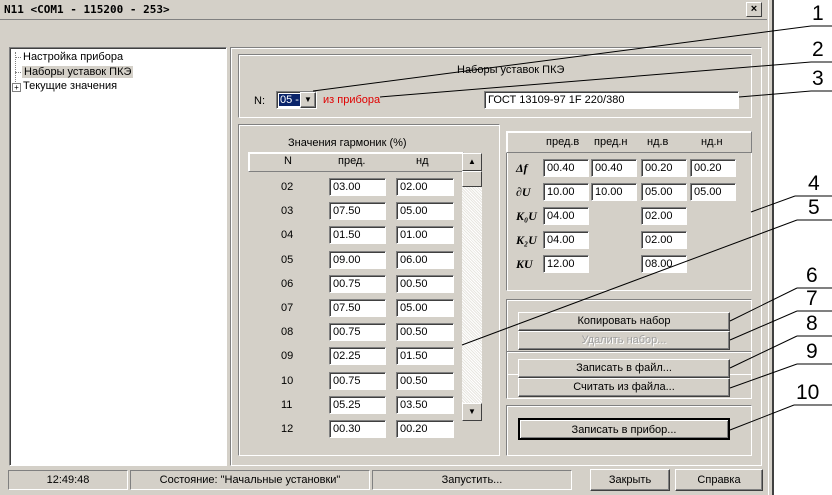 The image size is (832, 495). I want to click on callout-label-6: 6, so click(812, 275).